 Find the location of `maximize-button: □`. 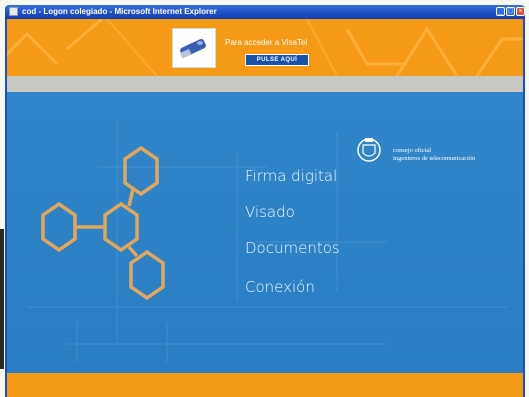

maximize-button: □ is located at coordinates (510, 11).